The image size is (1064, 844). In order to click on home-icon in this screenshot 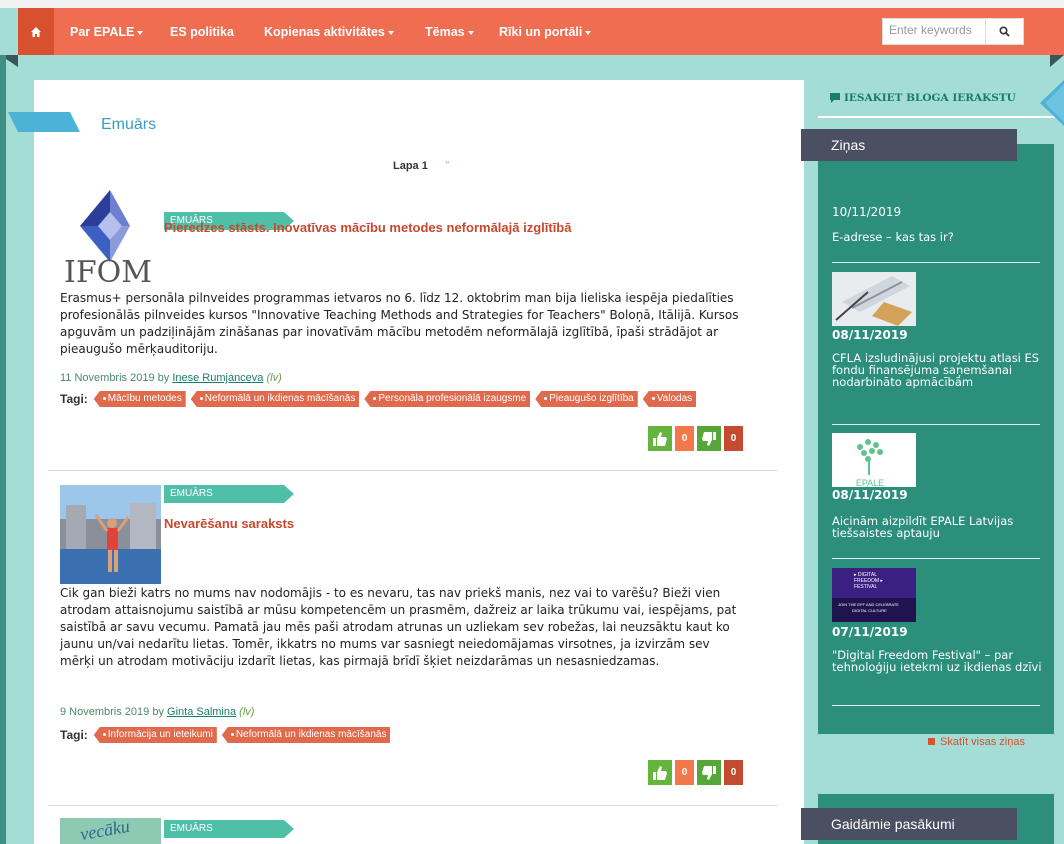, I will do `click(36, 31)`.